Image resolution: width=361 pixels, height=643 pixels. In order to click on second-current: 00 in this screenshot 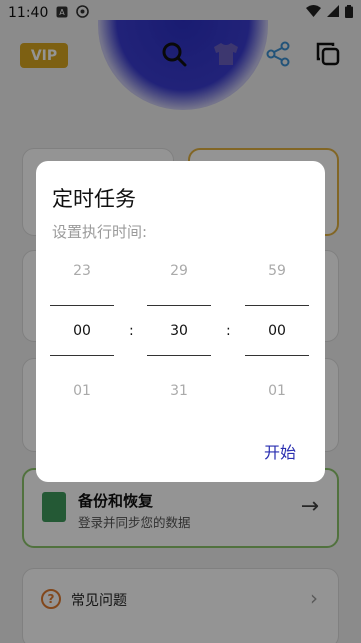, I will do `click(277, 331)`.